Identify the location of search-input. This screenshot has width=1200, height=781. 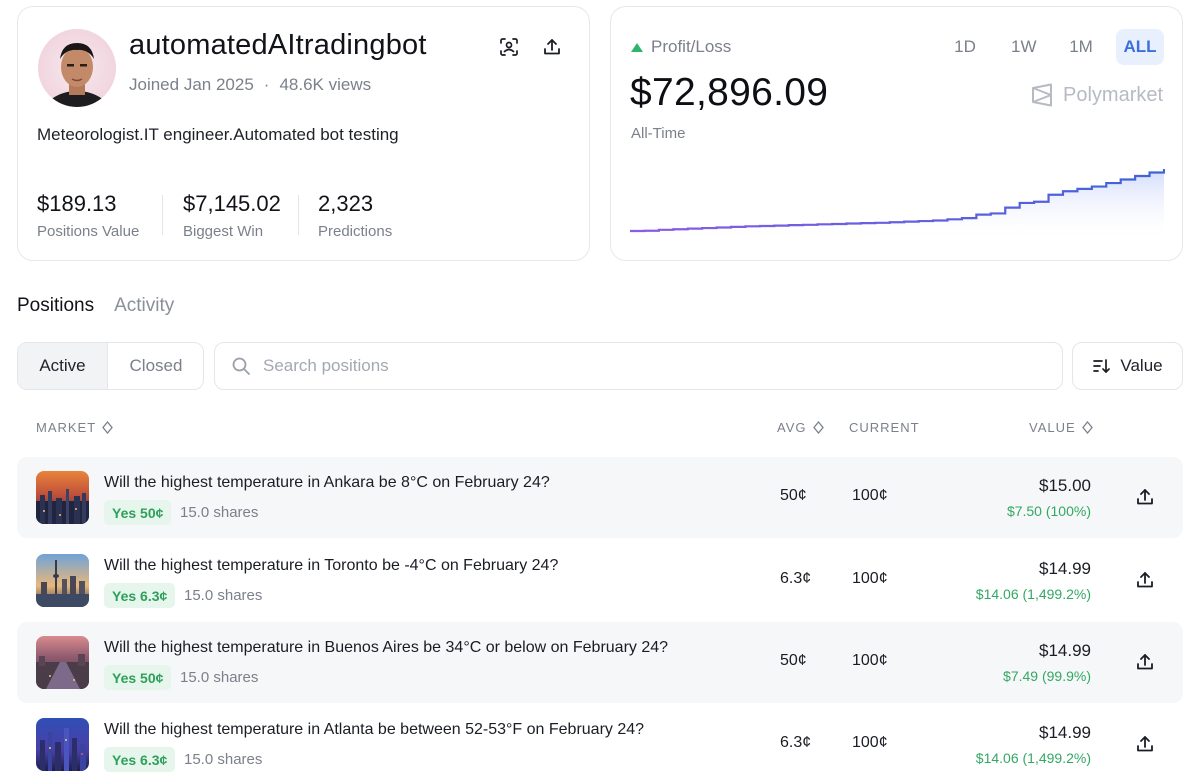
(643, 366).